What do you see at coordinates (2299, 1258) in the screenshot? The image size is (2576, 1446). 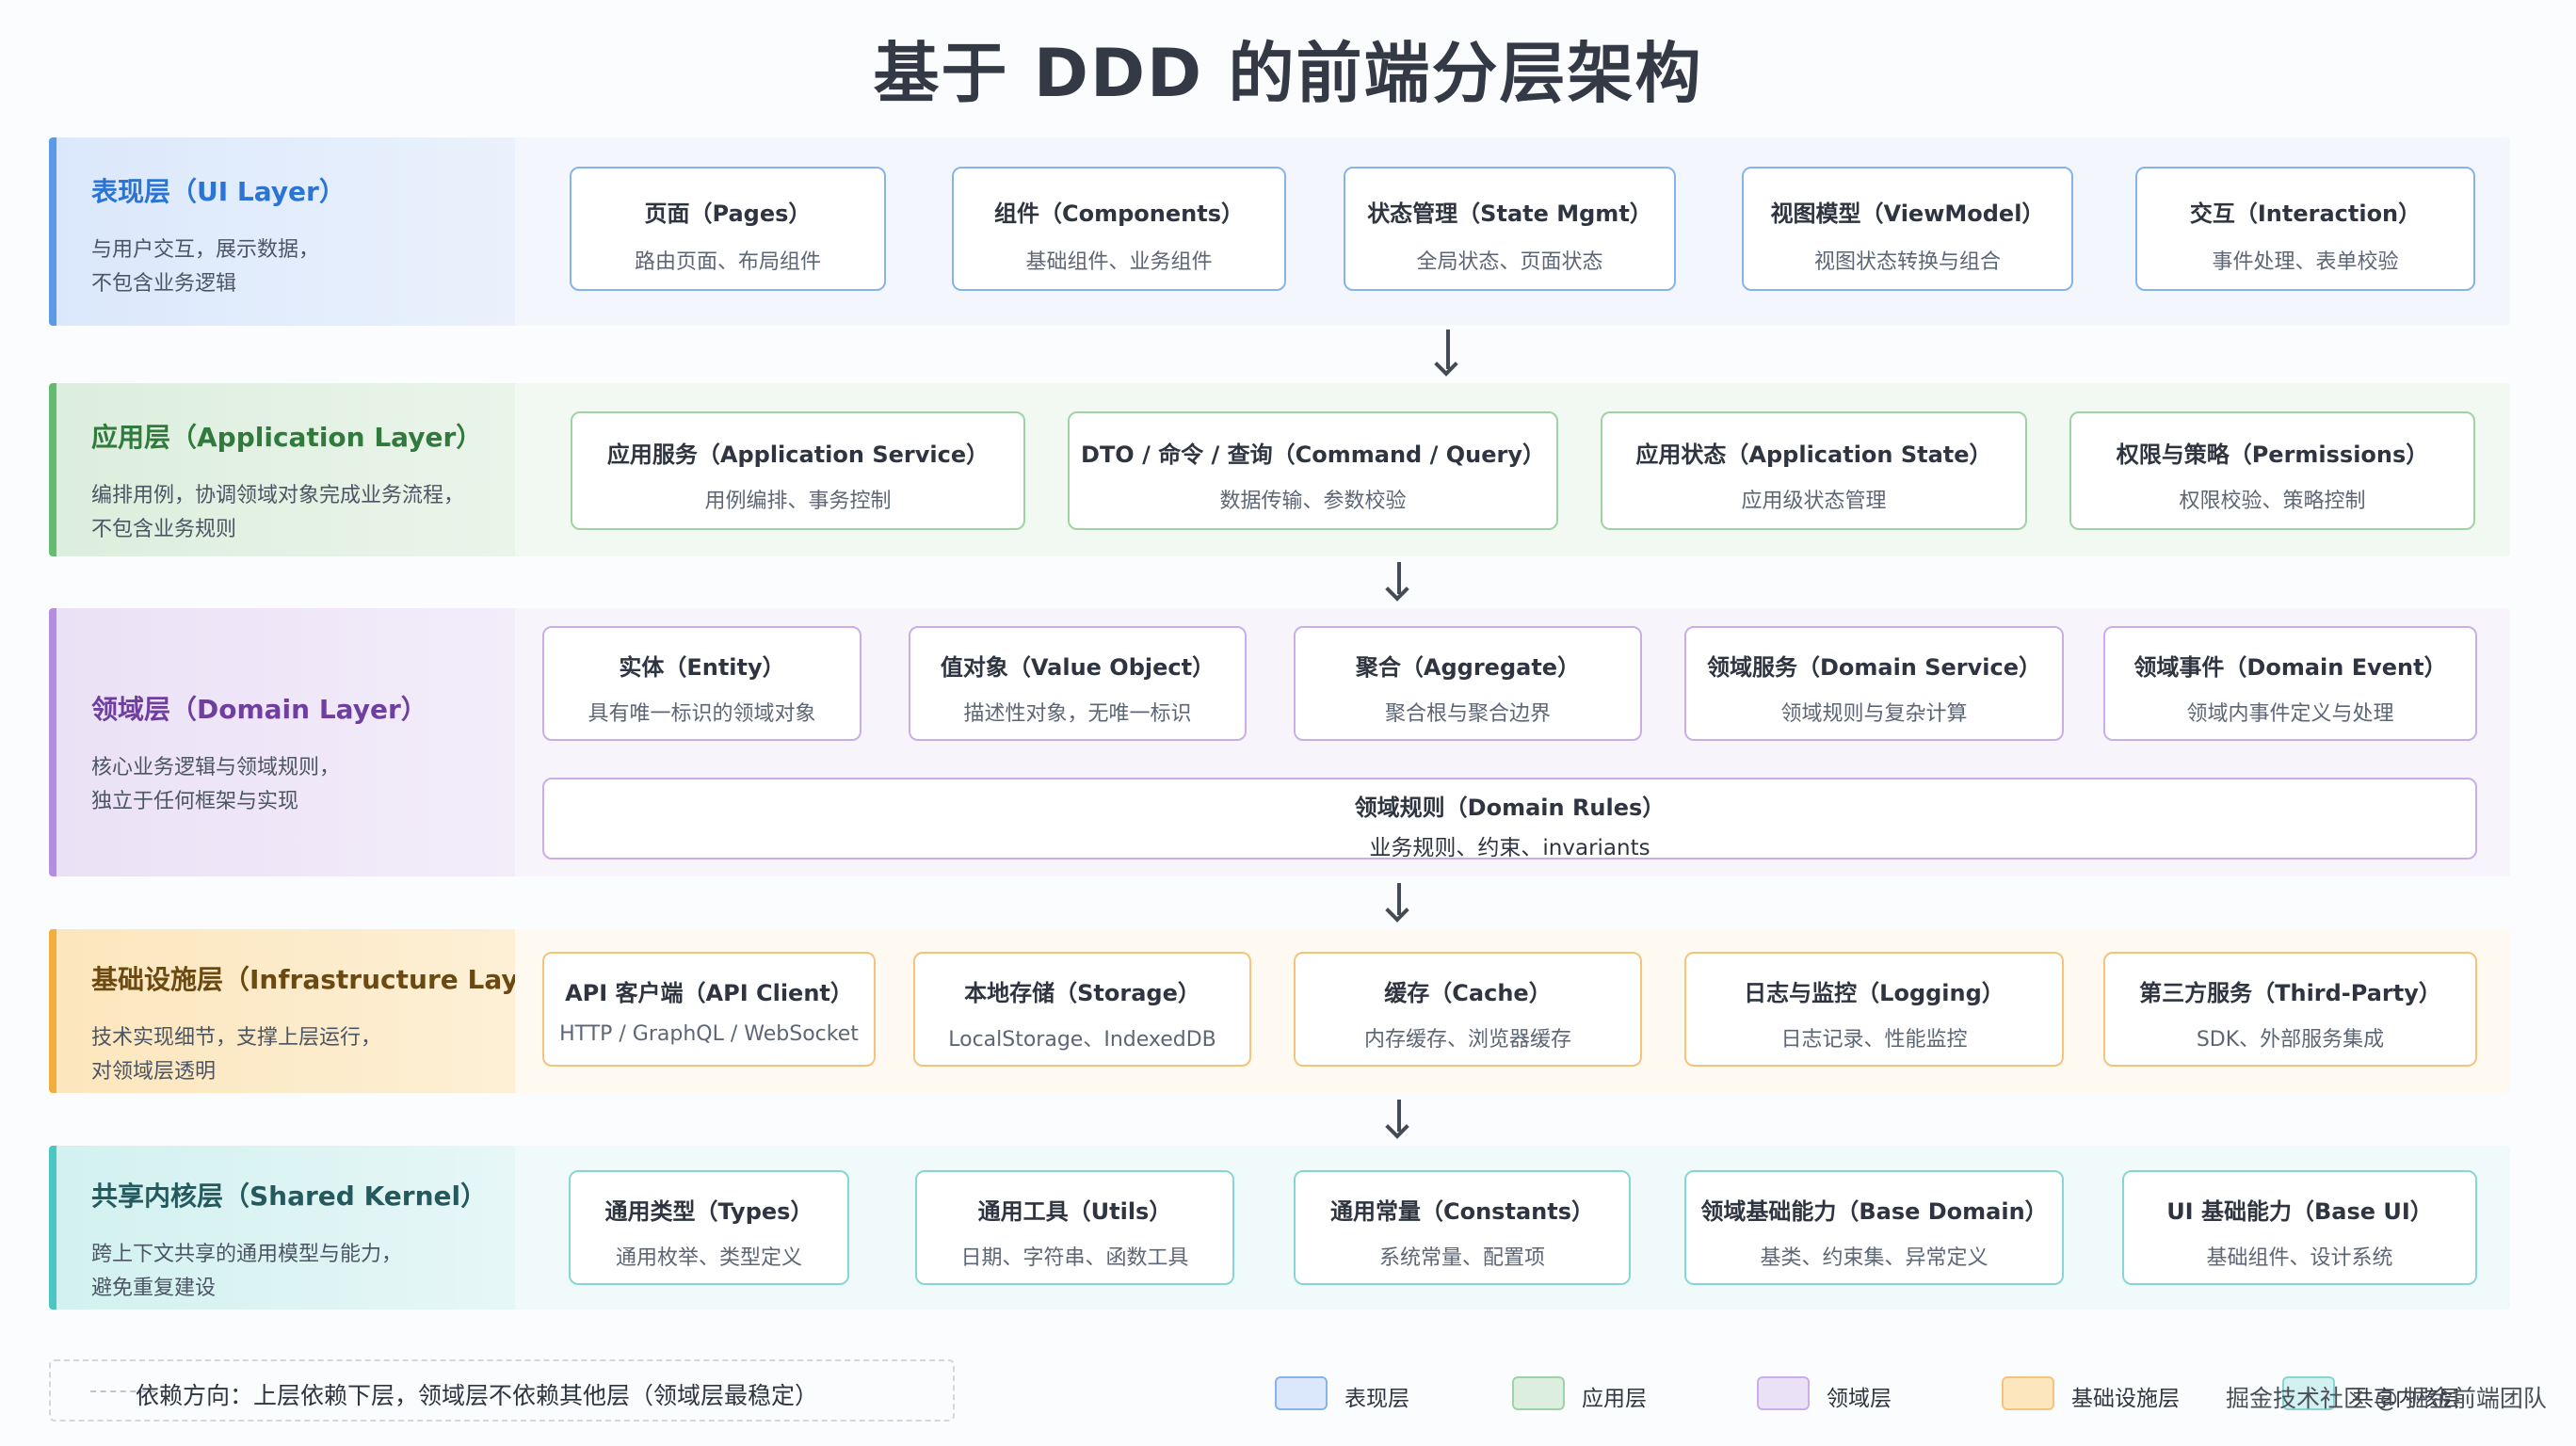 I see `card-desc: 基础组件、设计系统` at bounding box center [2299, 1258].